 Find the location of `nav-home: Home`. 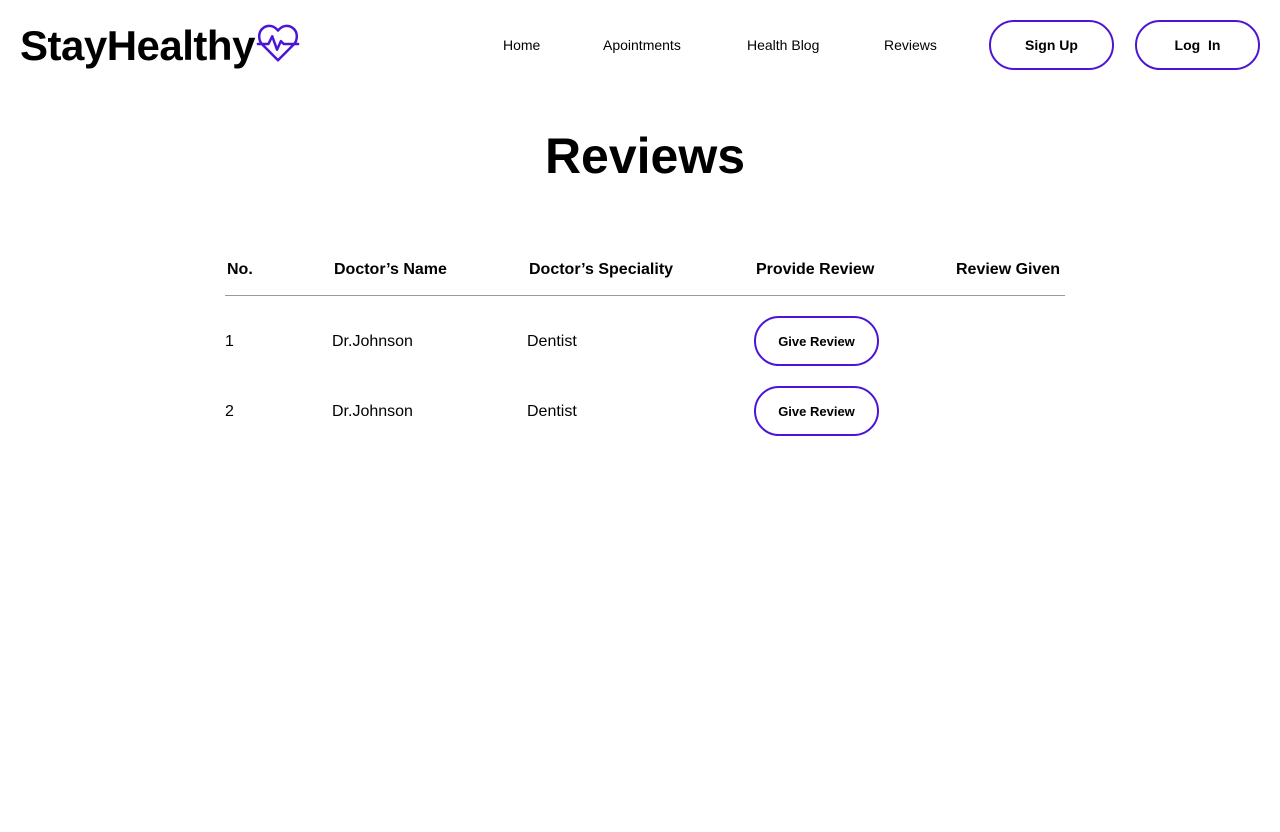

nav-home: Home is located at coordinates (521, 45).